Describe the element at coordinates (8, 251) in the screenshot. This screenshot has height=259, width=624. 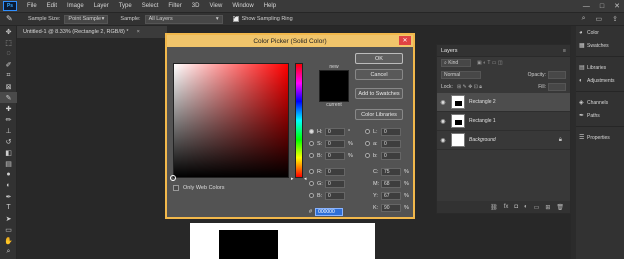
I see `zoom-tool-icon: ⌕` at that location.